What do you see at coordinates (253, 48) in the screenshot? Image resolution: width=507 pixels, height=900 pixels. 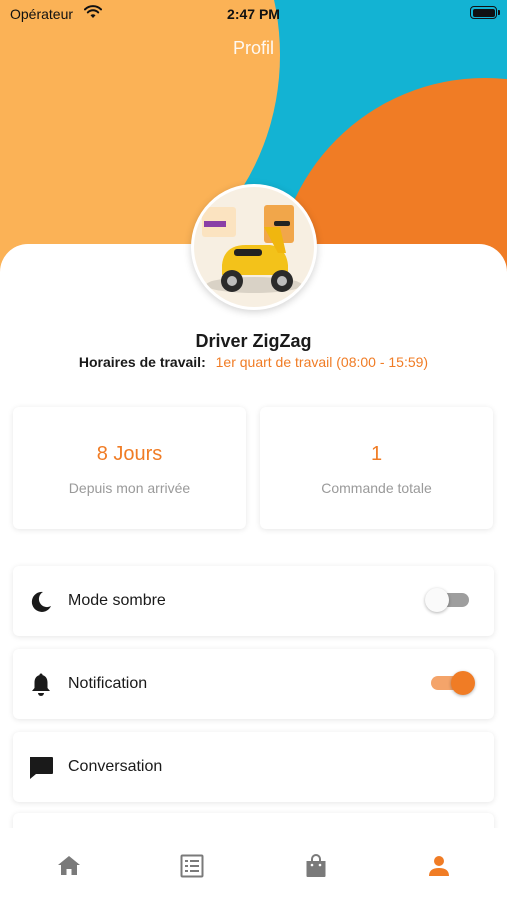 I see `page-title: Profil` at bounding box center [253, 48].